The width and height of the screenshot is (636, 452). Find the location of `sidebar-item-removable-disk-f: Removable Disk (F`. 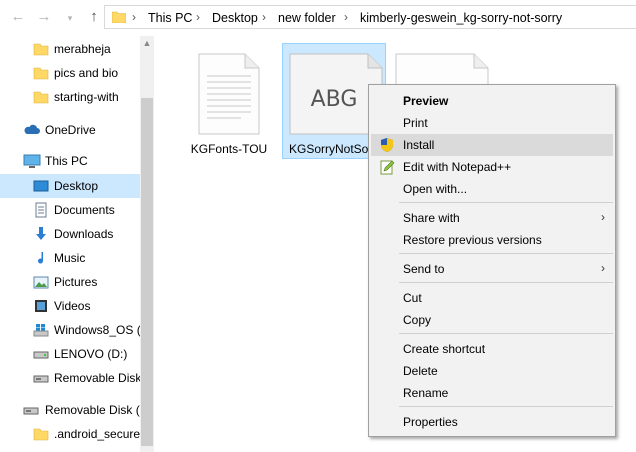

sidebar-item-removable-disk-f: Removable Disk (F is located at coordinates (73, 410).